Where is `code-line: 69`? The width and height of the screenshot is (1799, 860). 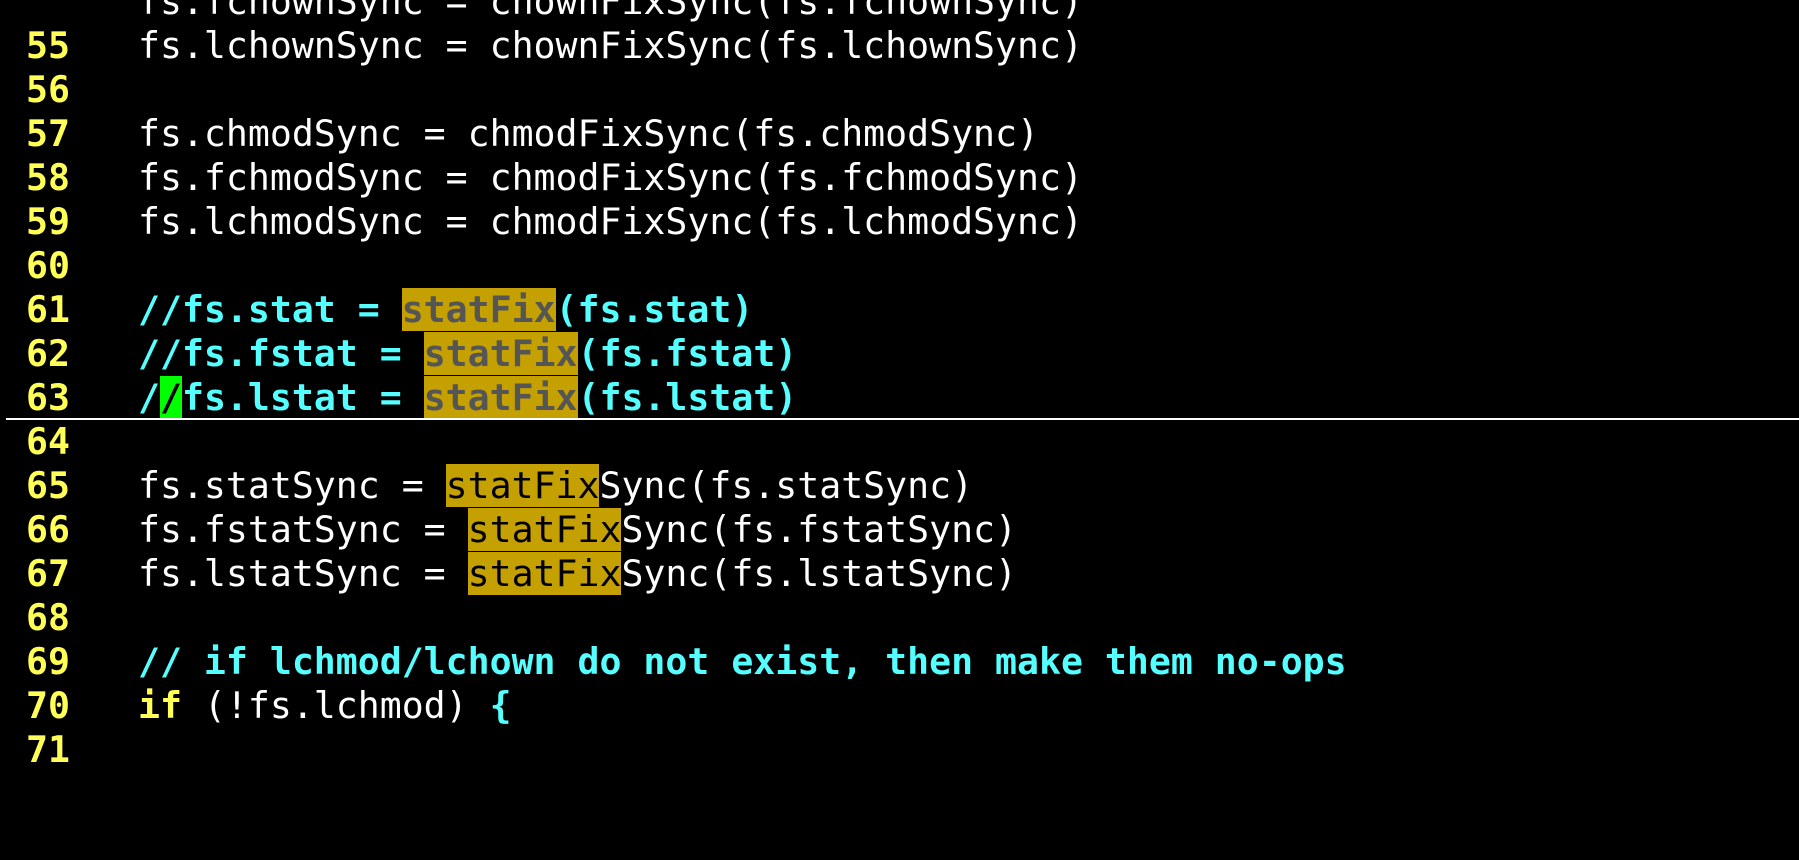 code-line: 69 is located at coordinates (899, 639).